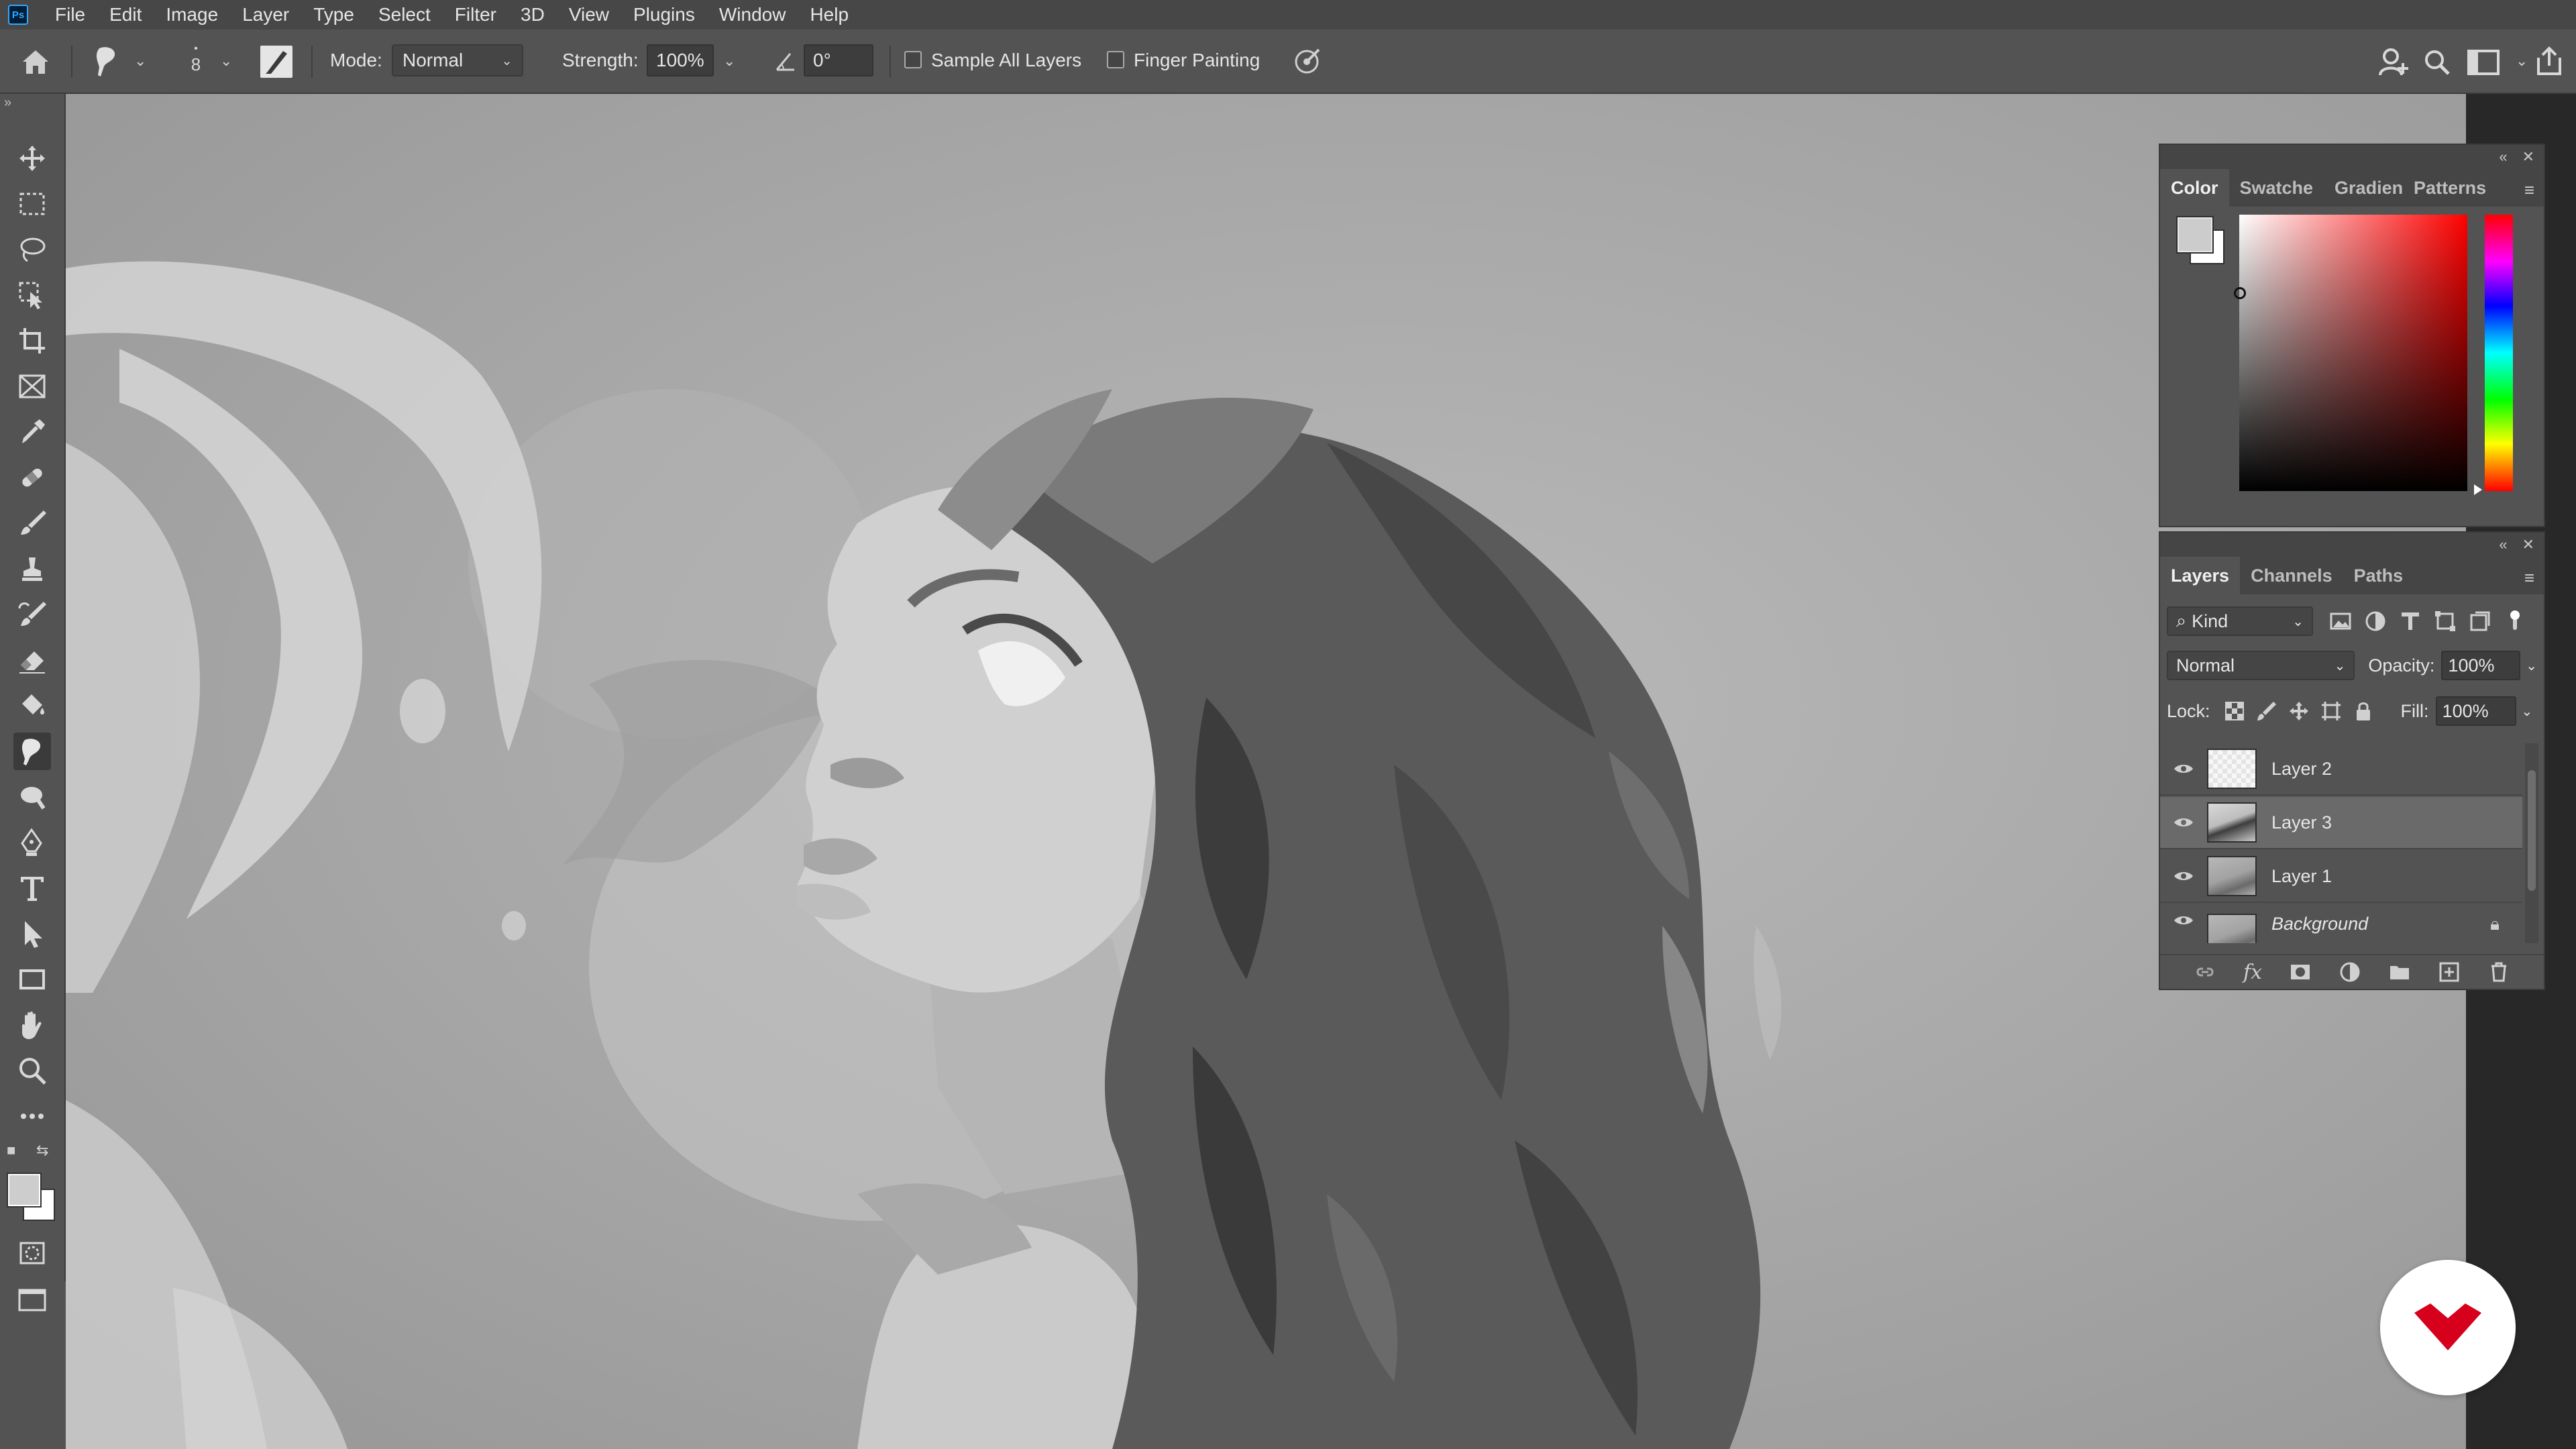 The image size is (2576, 1449). What do you see at coordinates (589, 14) in the screenshot?
I see `menu-view: View` at bounding box center [589, 14].